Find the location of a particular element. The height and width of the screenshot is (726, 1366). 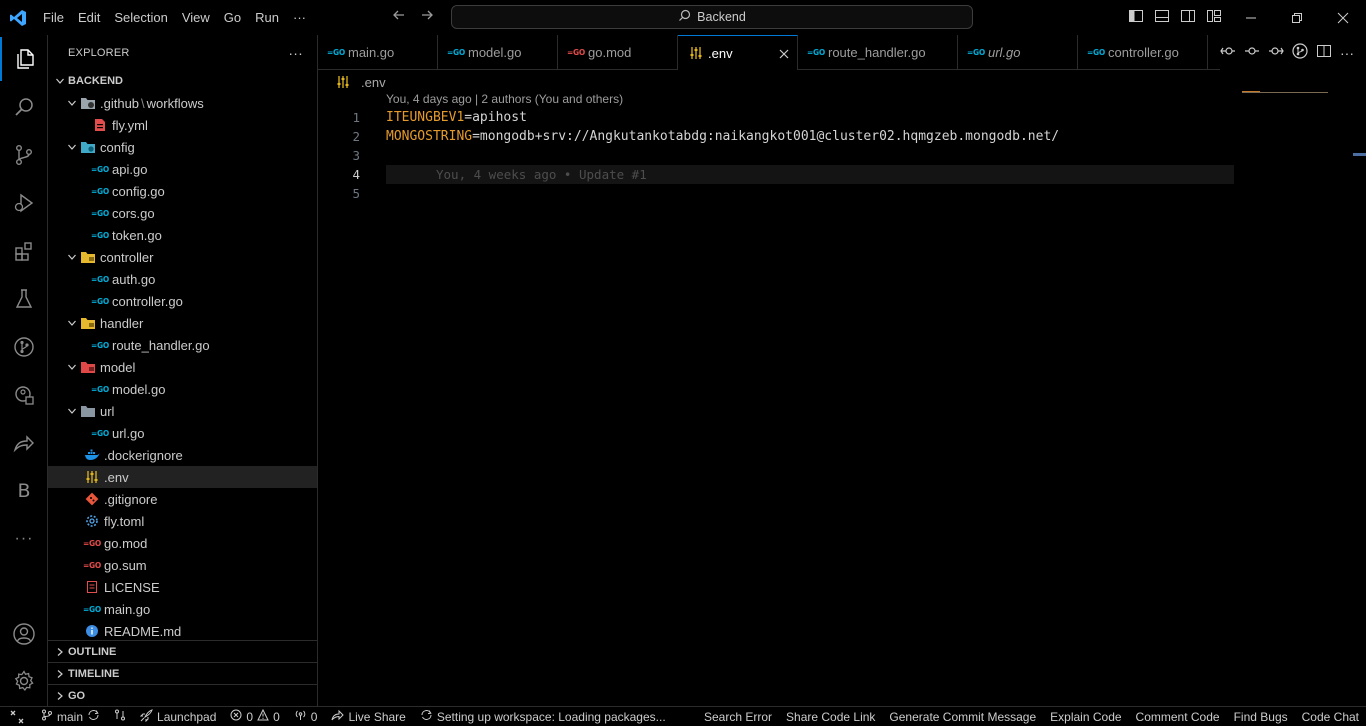

tree-file-dockerignore: .dockerignore is located at coordinates (182, 455).